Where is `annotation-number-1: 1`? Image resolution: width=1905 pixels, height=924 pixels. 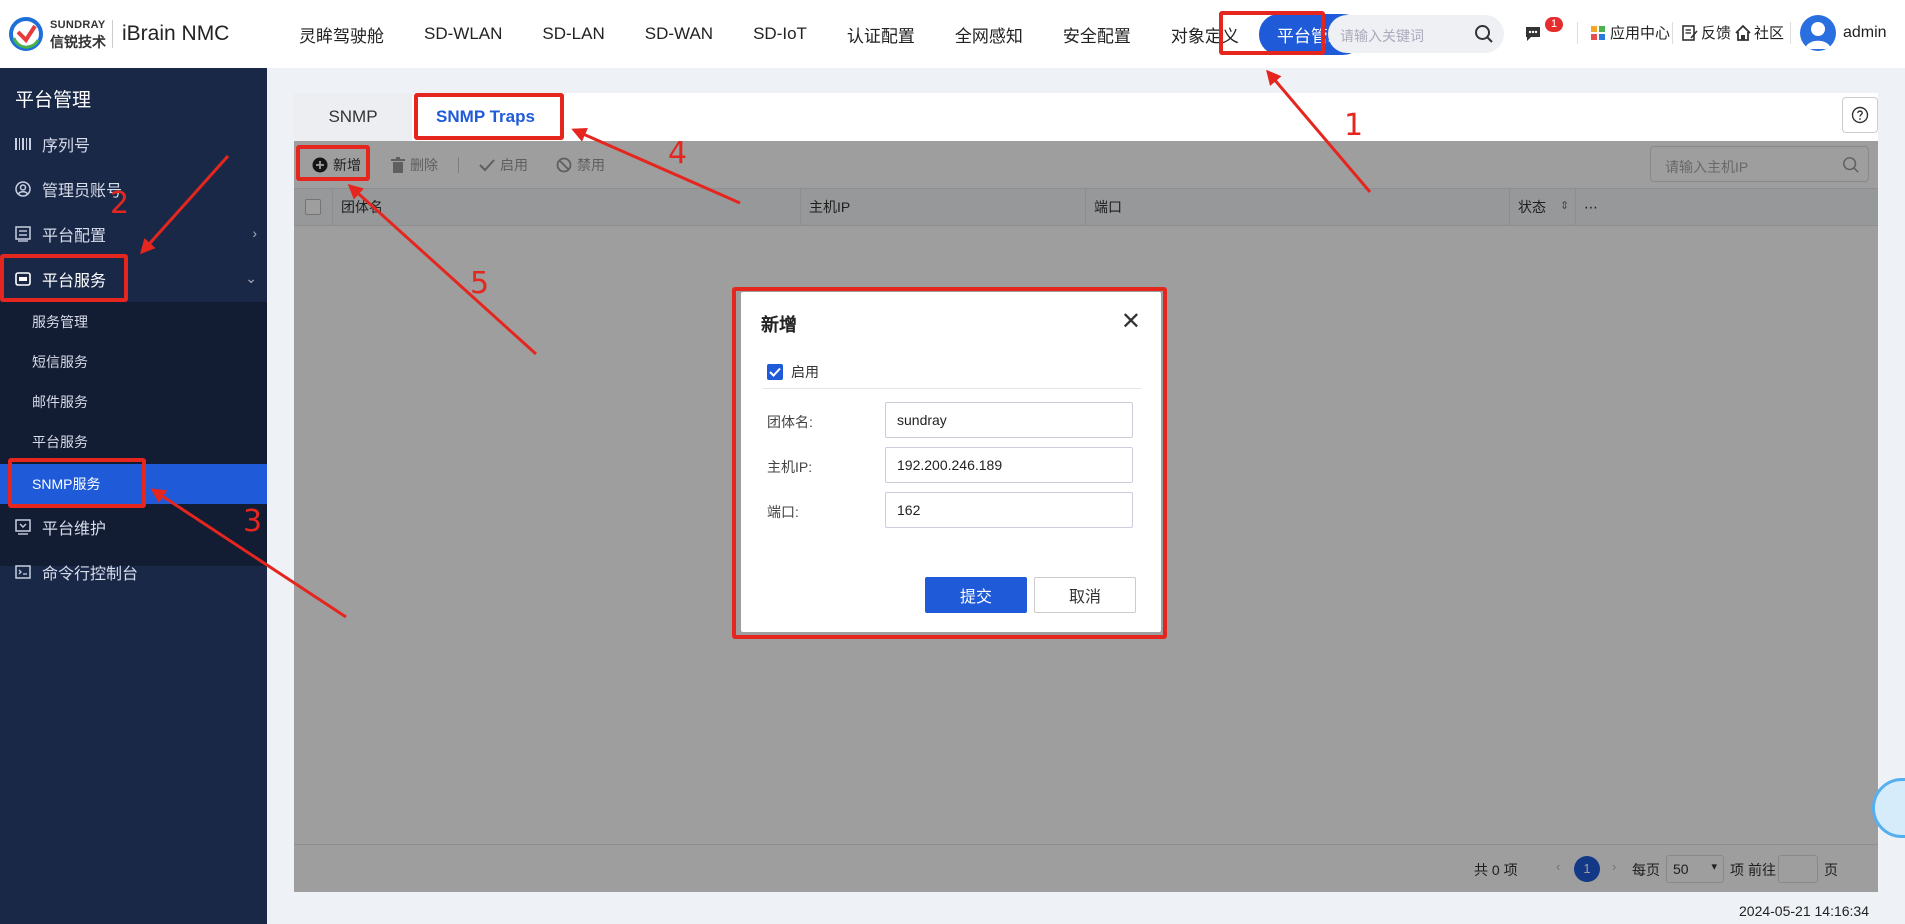
annotation-number-1: 1 is located at coordinates (1354, 125).